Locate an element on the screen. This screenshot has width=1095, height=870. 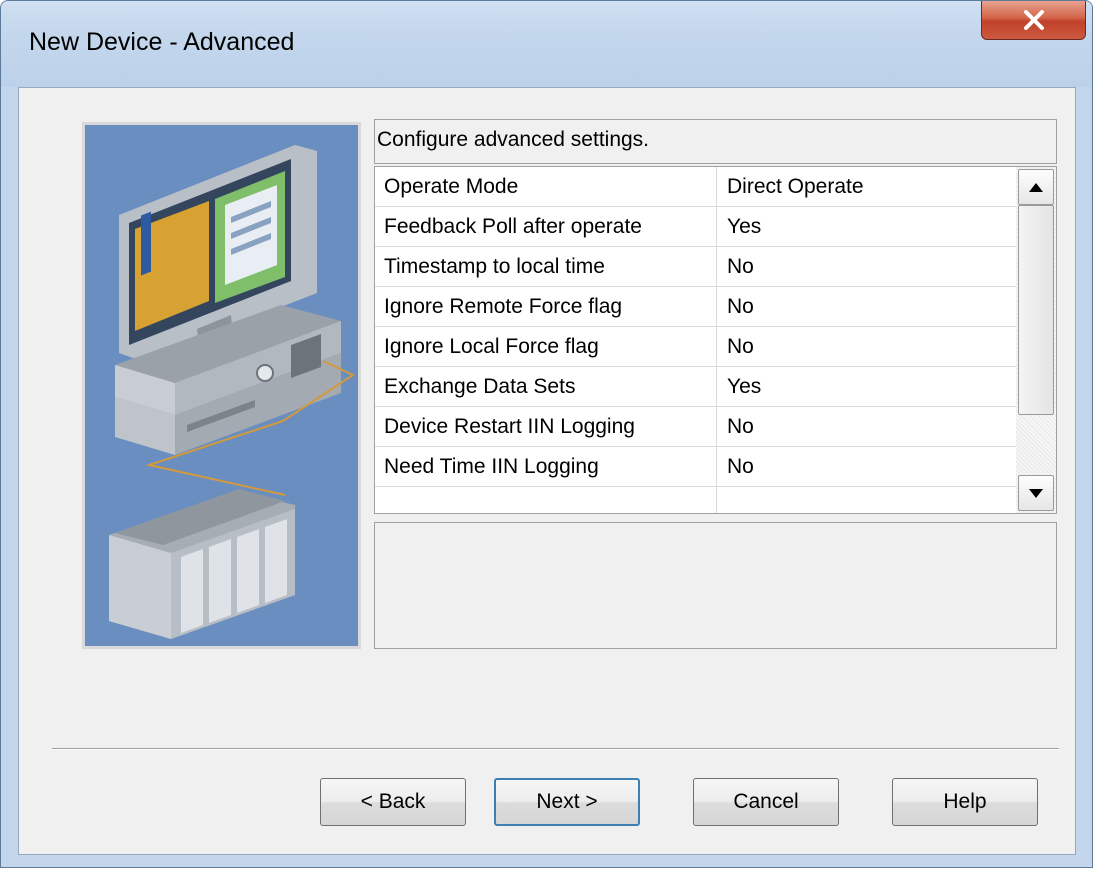
next-button: Next > is located at coordinates (567, 802).